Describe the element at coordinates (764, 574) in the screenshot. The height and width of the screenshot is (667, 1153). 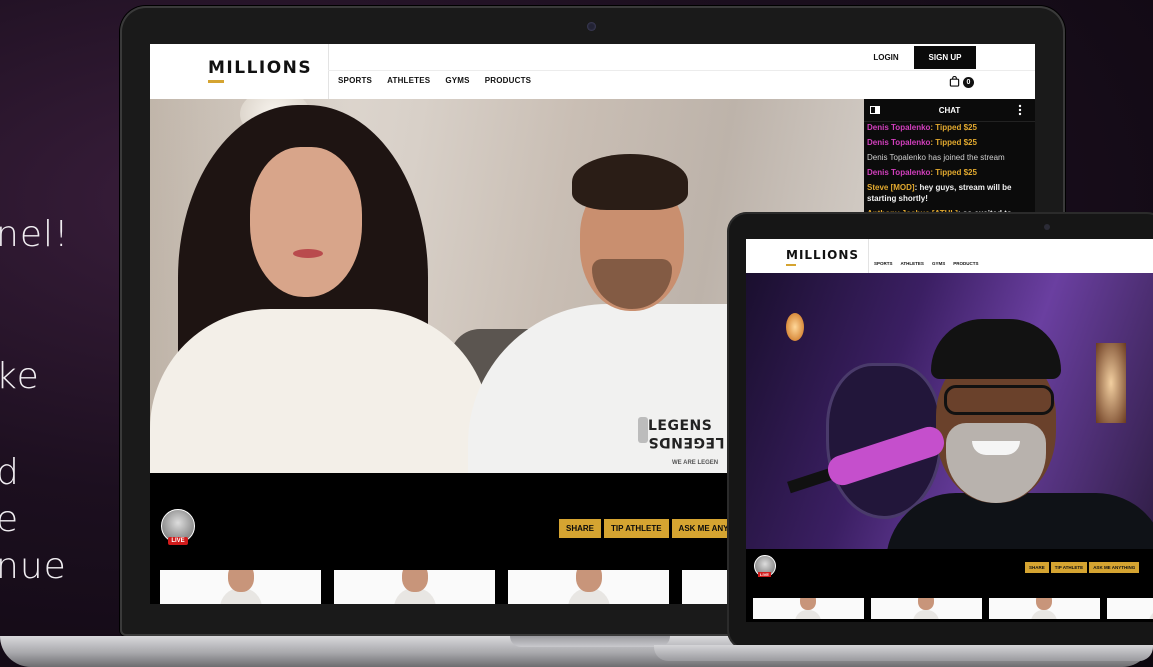
I see `tablet-live-badge: LIVE` at that location.